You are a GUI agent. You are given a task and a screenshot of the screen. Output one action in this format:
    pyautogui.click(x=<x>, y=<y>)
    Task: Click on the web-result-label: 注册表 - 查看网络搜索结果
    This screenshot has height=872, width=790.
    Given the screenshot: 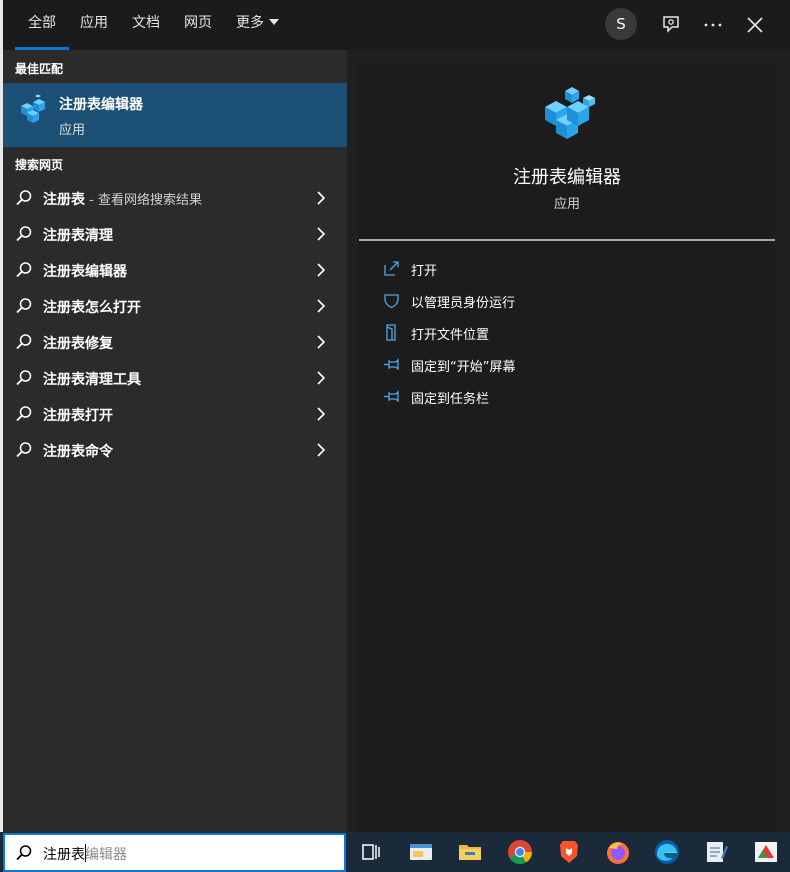 What is the action you would take?
    pyautogui.click(x=122, y=199)
    